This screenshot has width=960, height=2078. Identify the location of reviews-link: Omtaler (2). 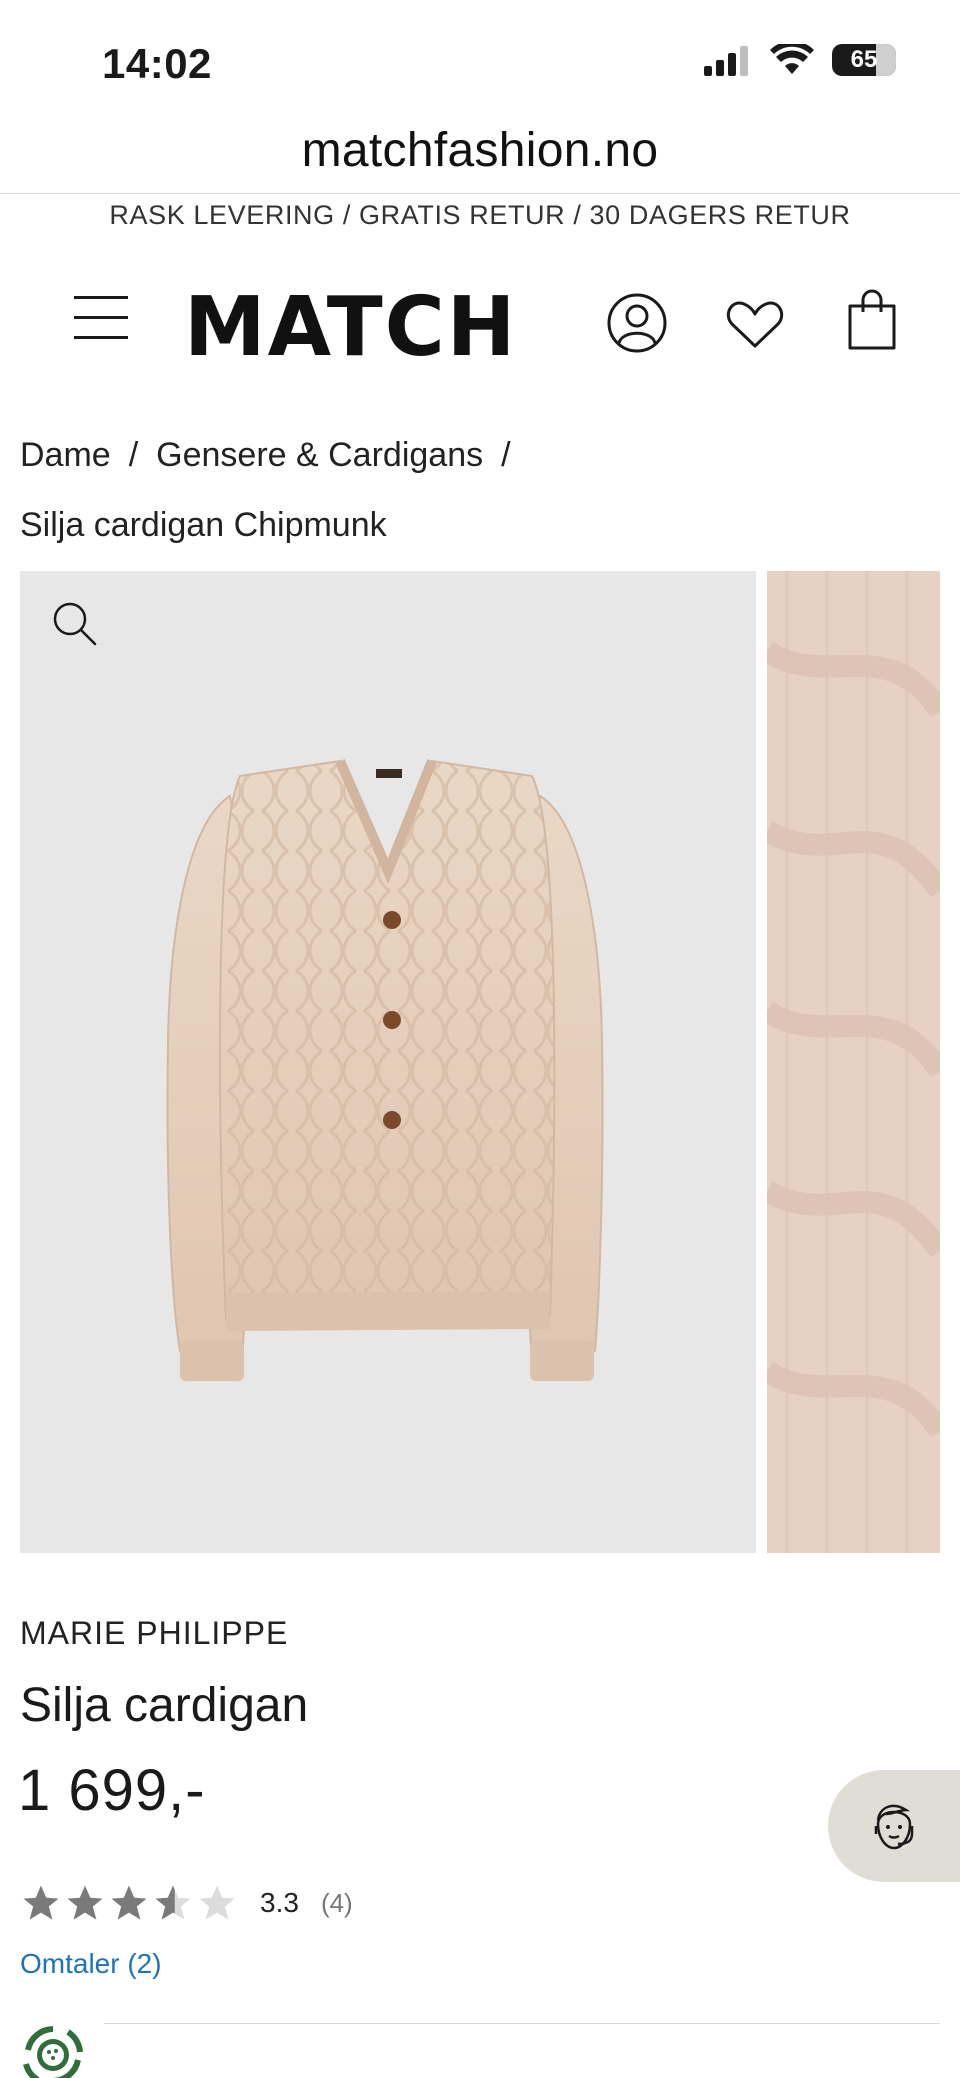
(91, 1964).